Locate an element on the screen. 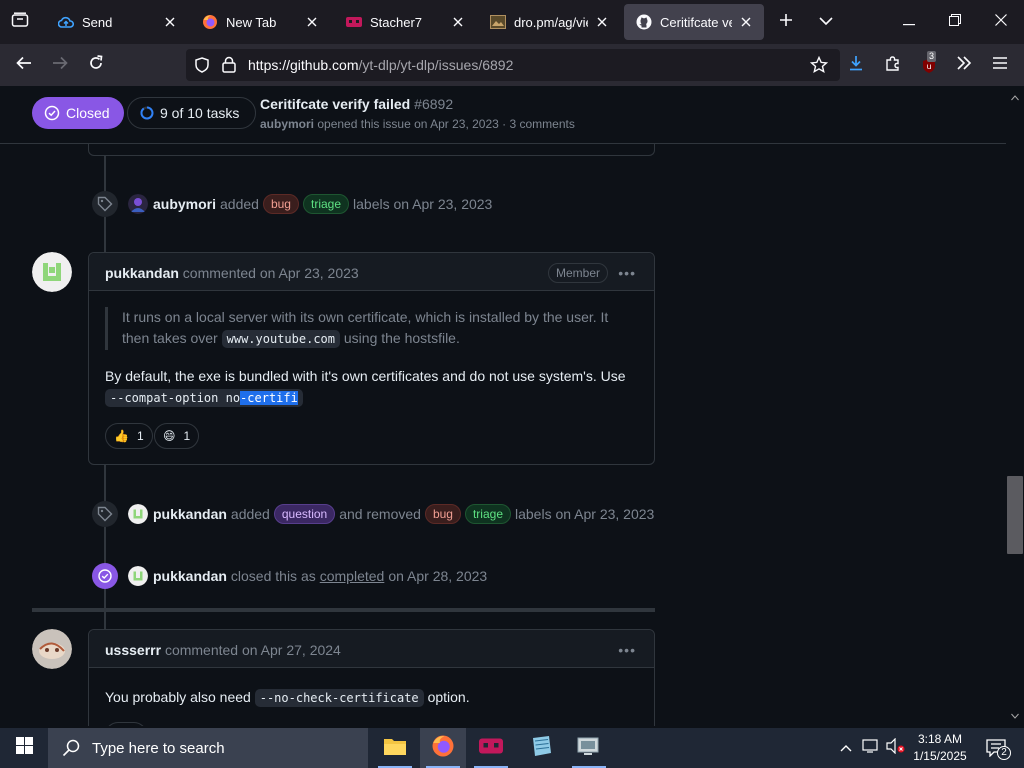 The image size is (1024, 768). lock-icon is located at coordinates (229, 67).